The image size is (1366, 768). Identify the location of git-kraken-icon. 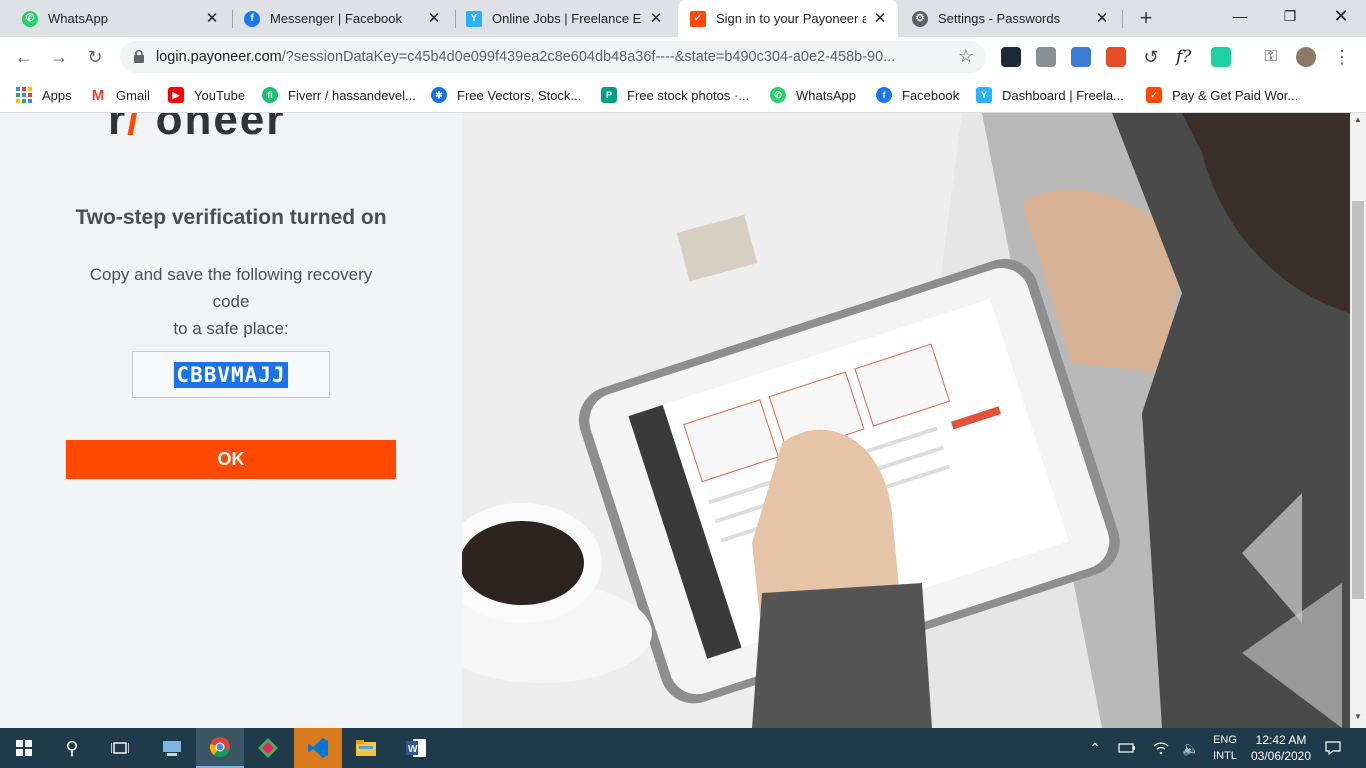
(268, 748).